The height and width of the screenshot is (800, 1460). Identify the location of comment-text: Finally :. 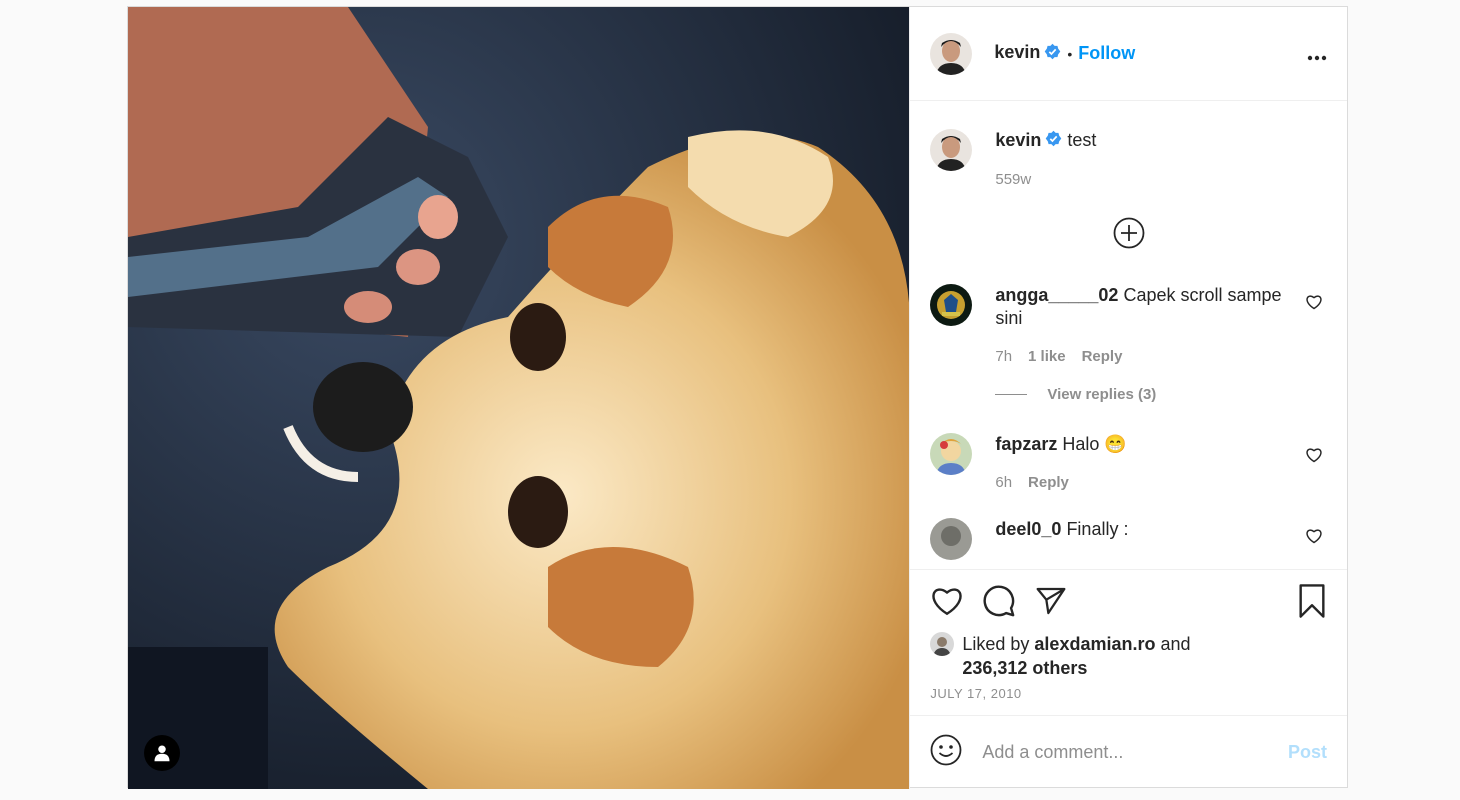
(1097, 528).